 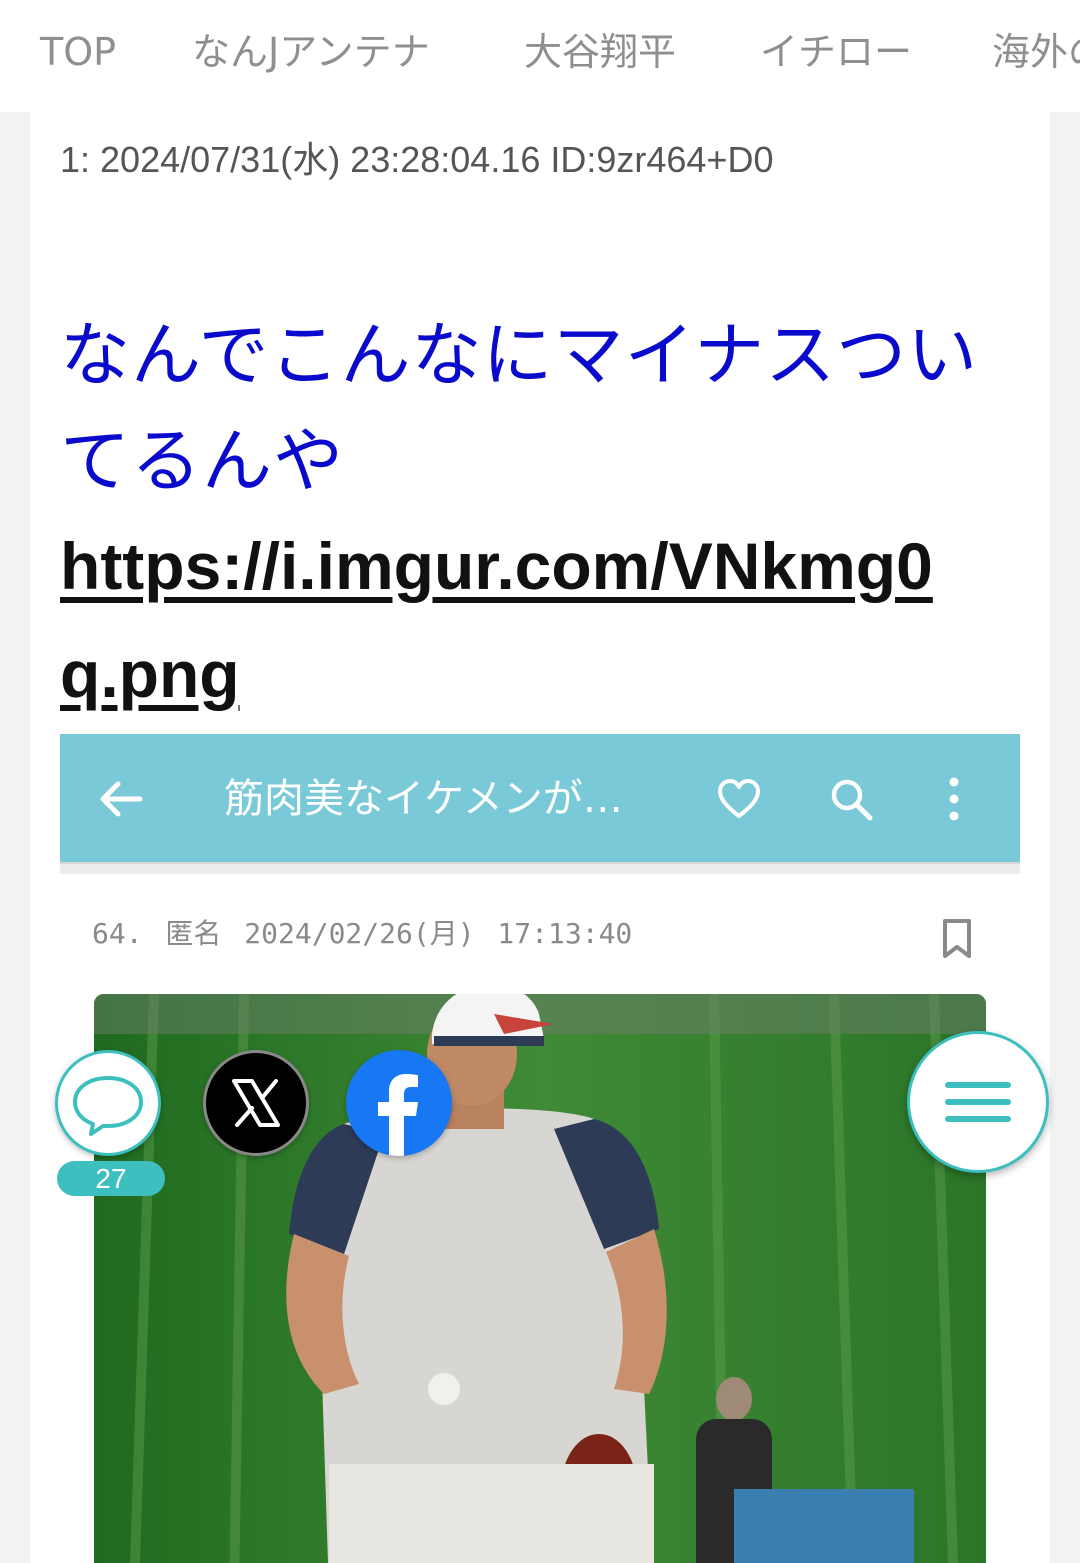 I want to click on share-x-button, so click(x=256, y=1103).